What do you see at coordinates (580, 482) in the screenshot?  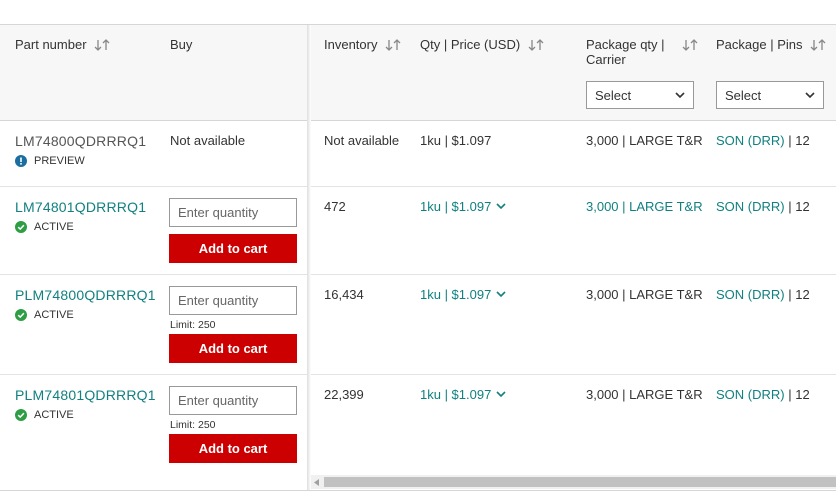 I see `scrollbar-thumb` at bounding box center [580, 482].